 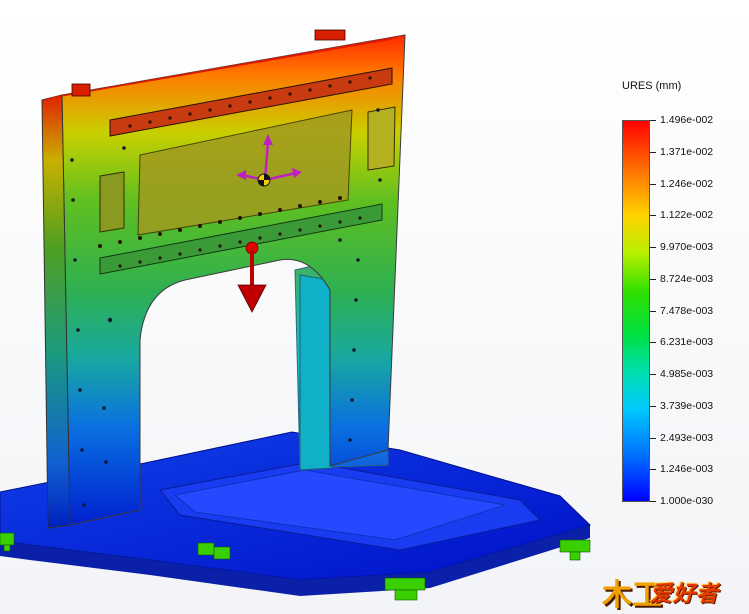 What do you see at coordinates (687, 501) in the screenshot?
I see `legend-tick-label: 1.000e-030` at bounding box center [687, 501].